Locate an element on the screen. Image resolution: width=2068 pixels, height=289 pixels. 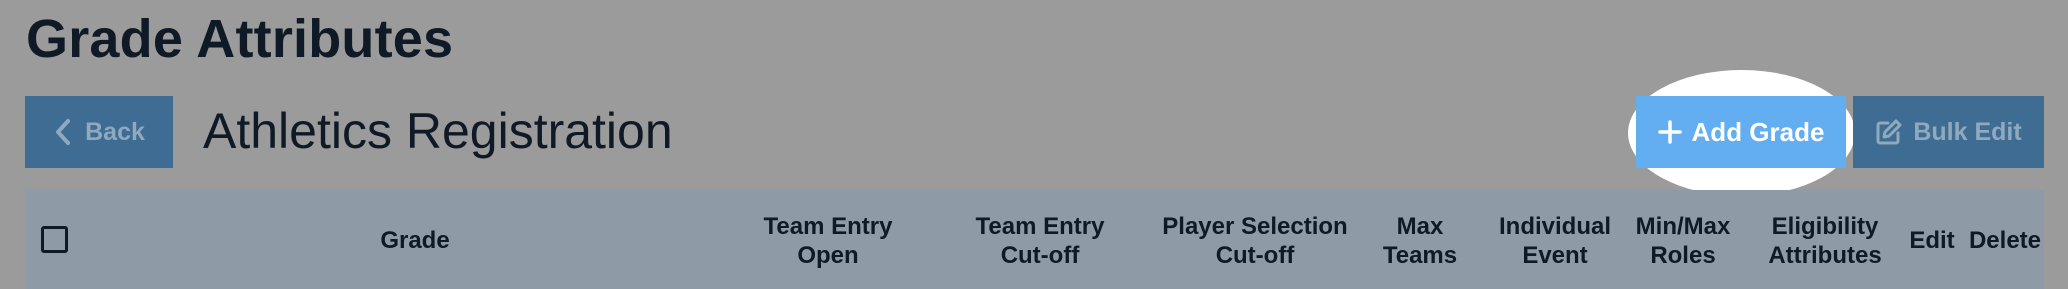
plus-icon is located at coordinates (1669, 132).